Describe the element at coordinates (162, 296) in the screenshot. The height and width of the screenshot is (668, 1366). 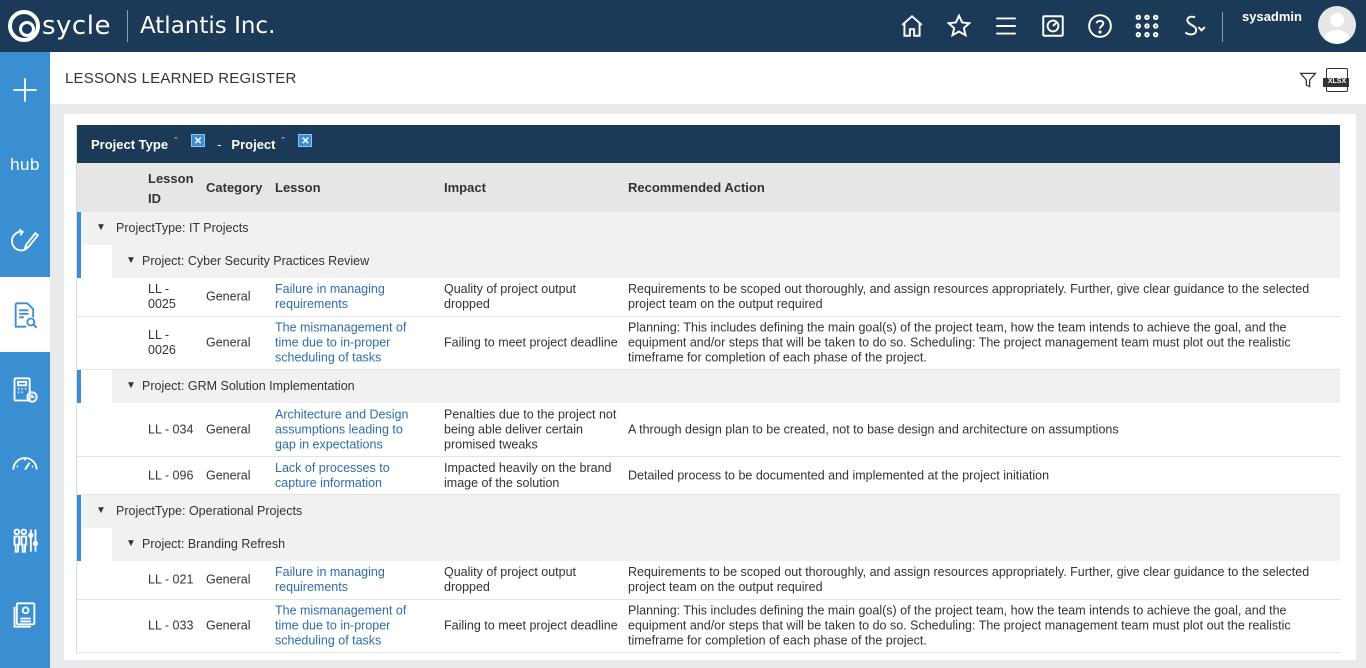
I see `cell-lesson-id: LL - 0025` at that location.